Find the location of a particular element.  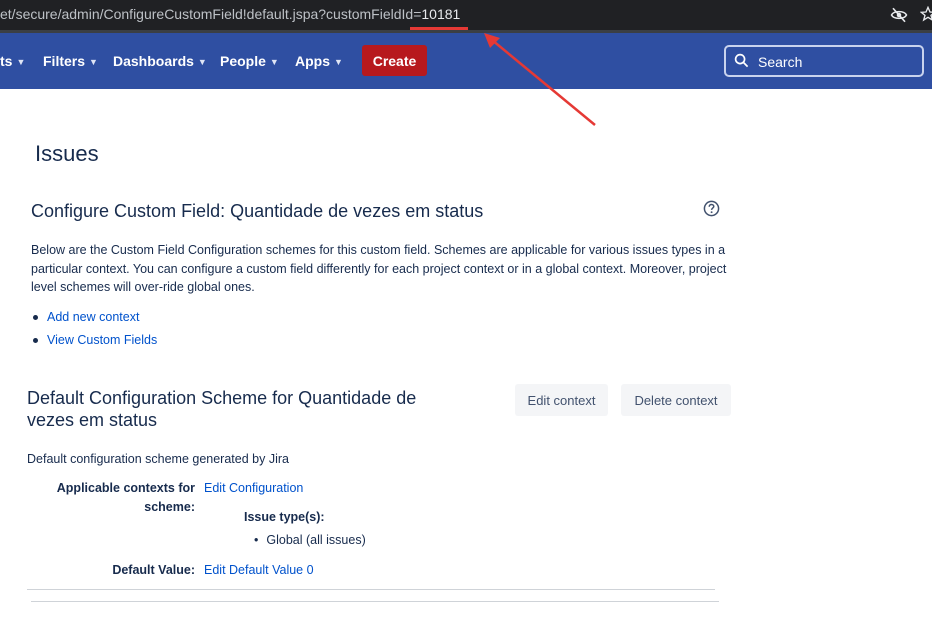

list-item: • Global (all issues) is located at coordinates (310, 540).